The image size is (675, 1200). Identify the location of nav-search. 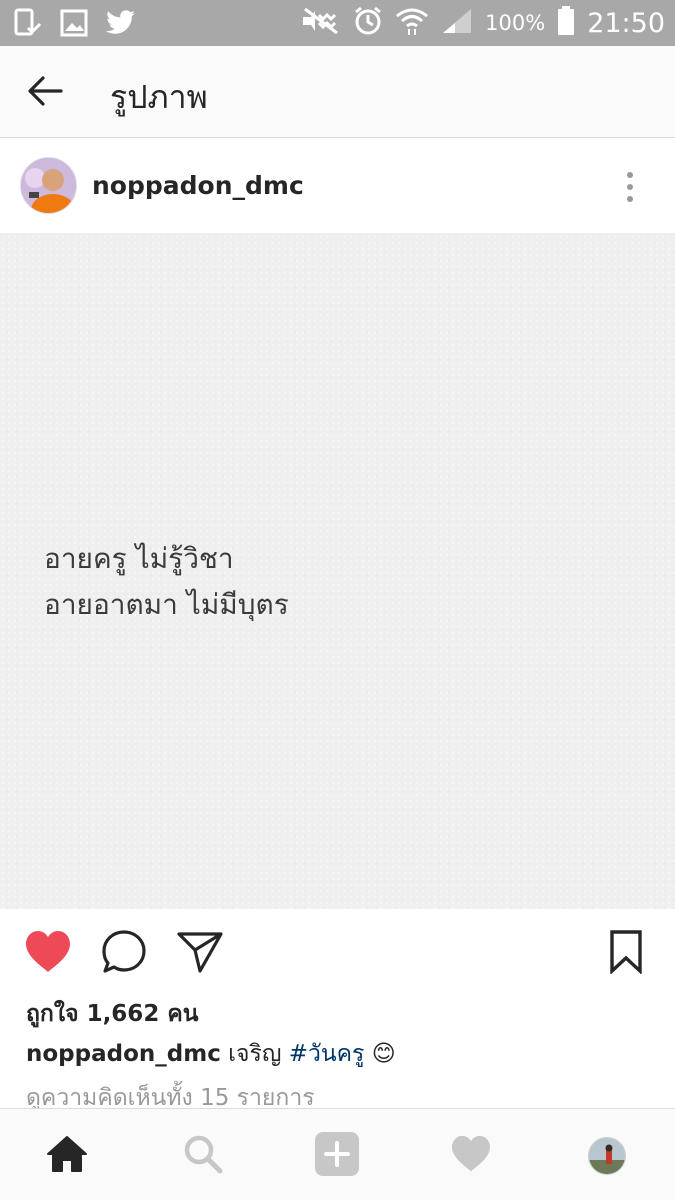
(203, 1156).